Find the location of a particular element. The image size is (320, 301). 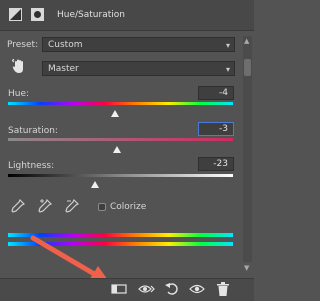

channel-value: Master is located at coordinates (63, 69).